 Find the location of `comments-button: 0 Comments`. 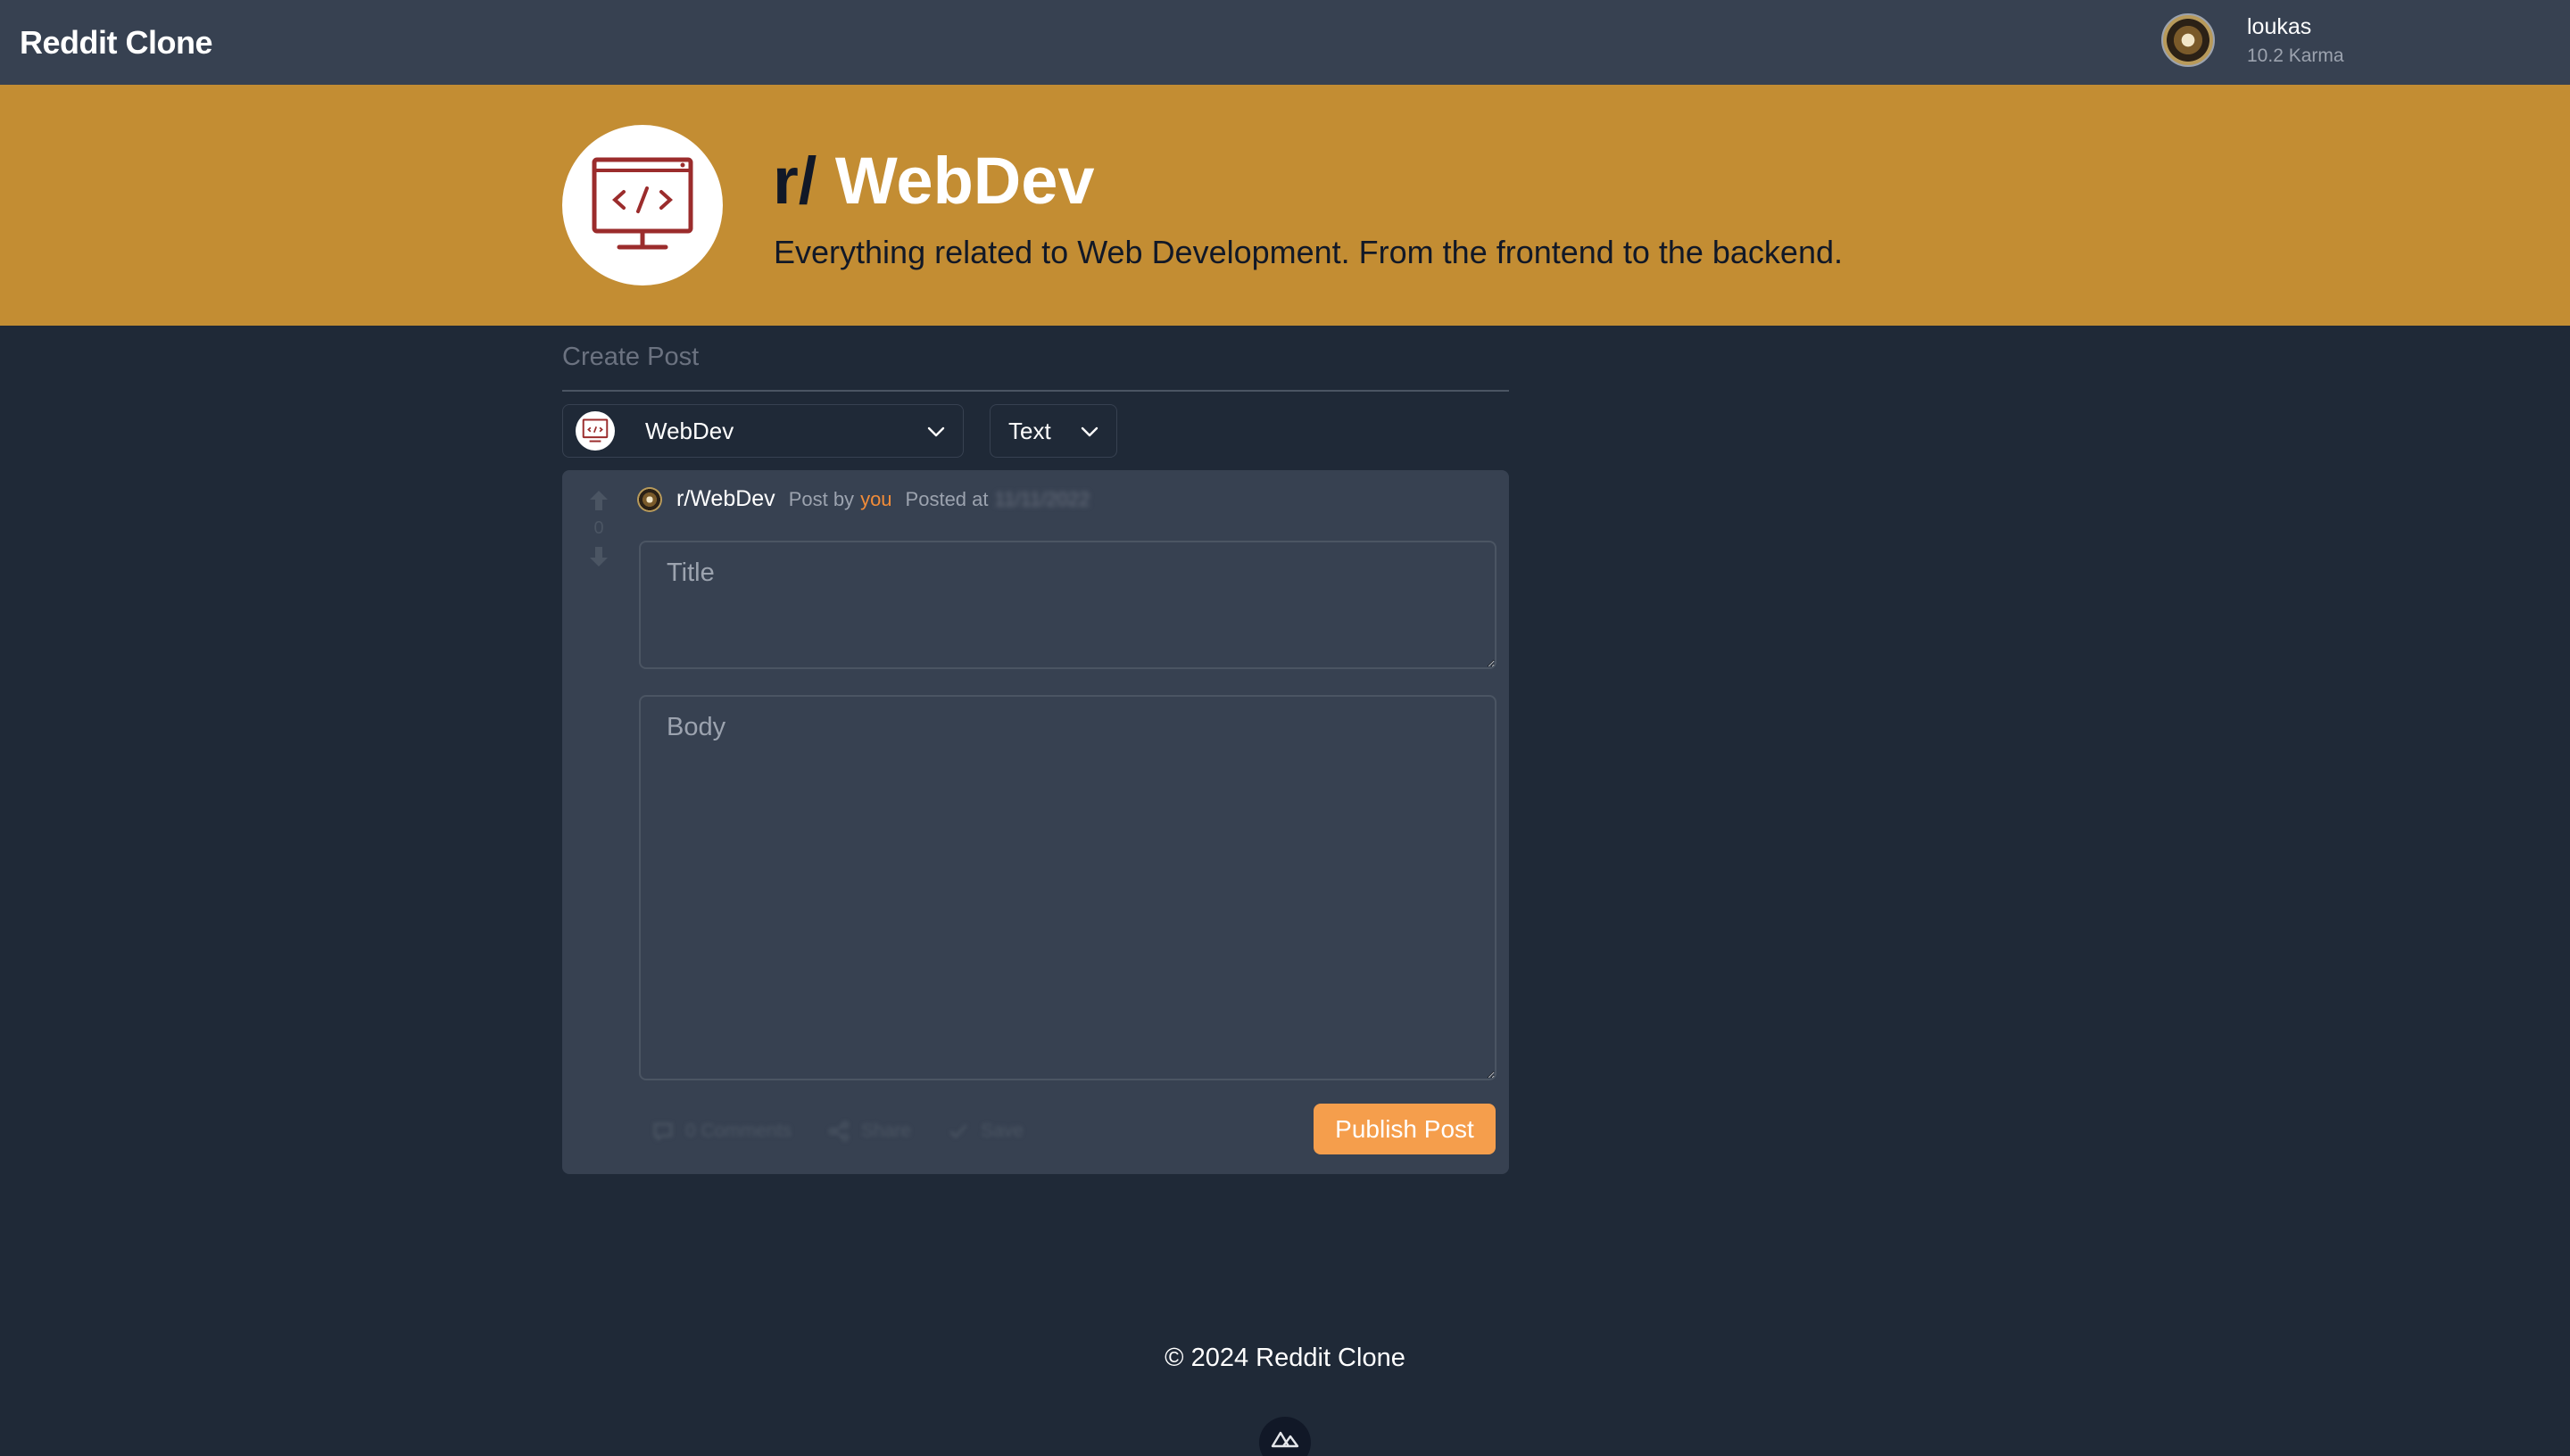

comments-button: 0 Comments is located at coordinates (722, 1132).